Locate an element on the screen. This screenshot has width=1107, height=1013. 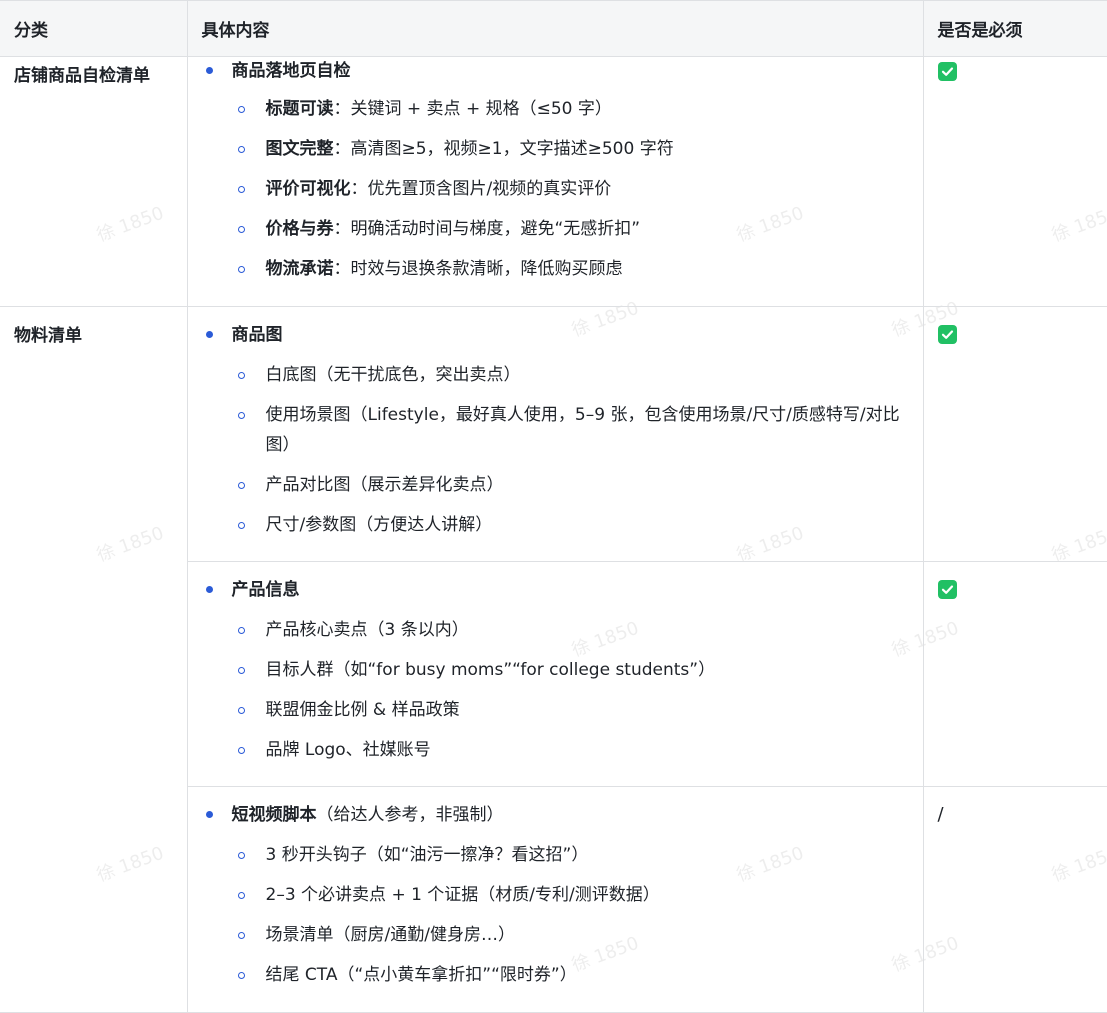
category-cell: 店铺商品自检清单 is located at coordinates (94, 181).